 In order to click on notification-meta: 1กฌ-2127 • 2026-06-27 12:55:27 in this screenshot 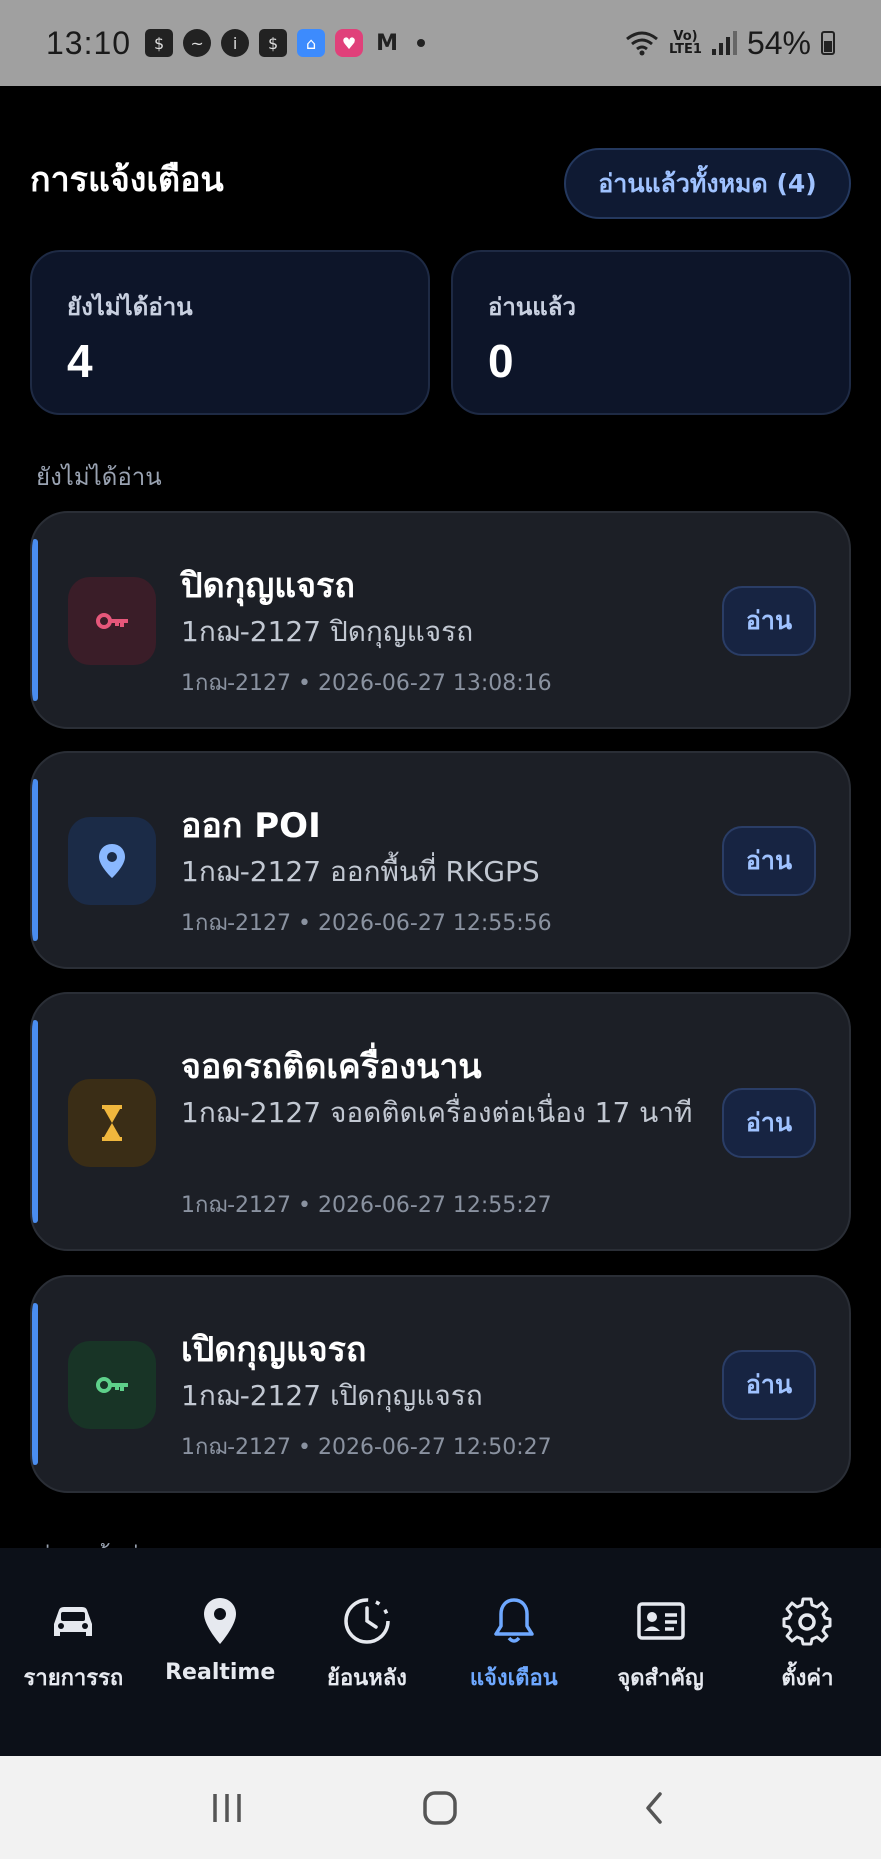, I will do `click(366, 1205)`.